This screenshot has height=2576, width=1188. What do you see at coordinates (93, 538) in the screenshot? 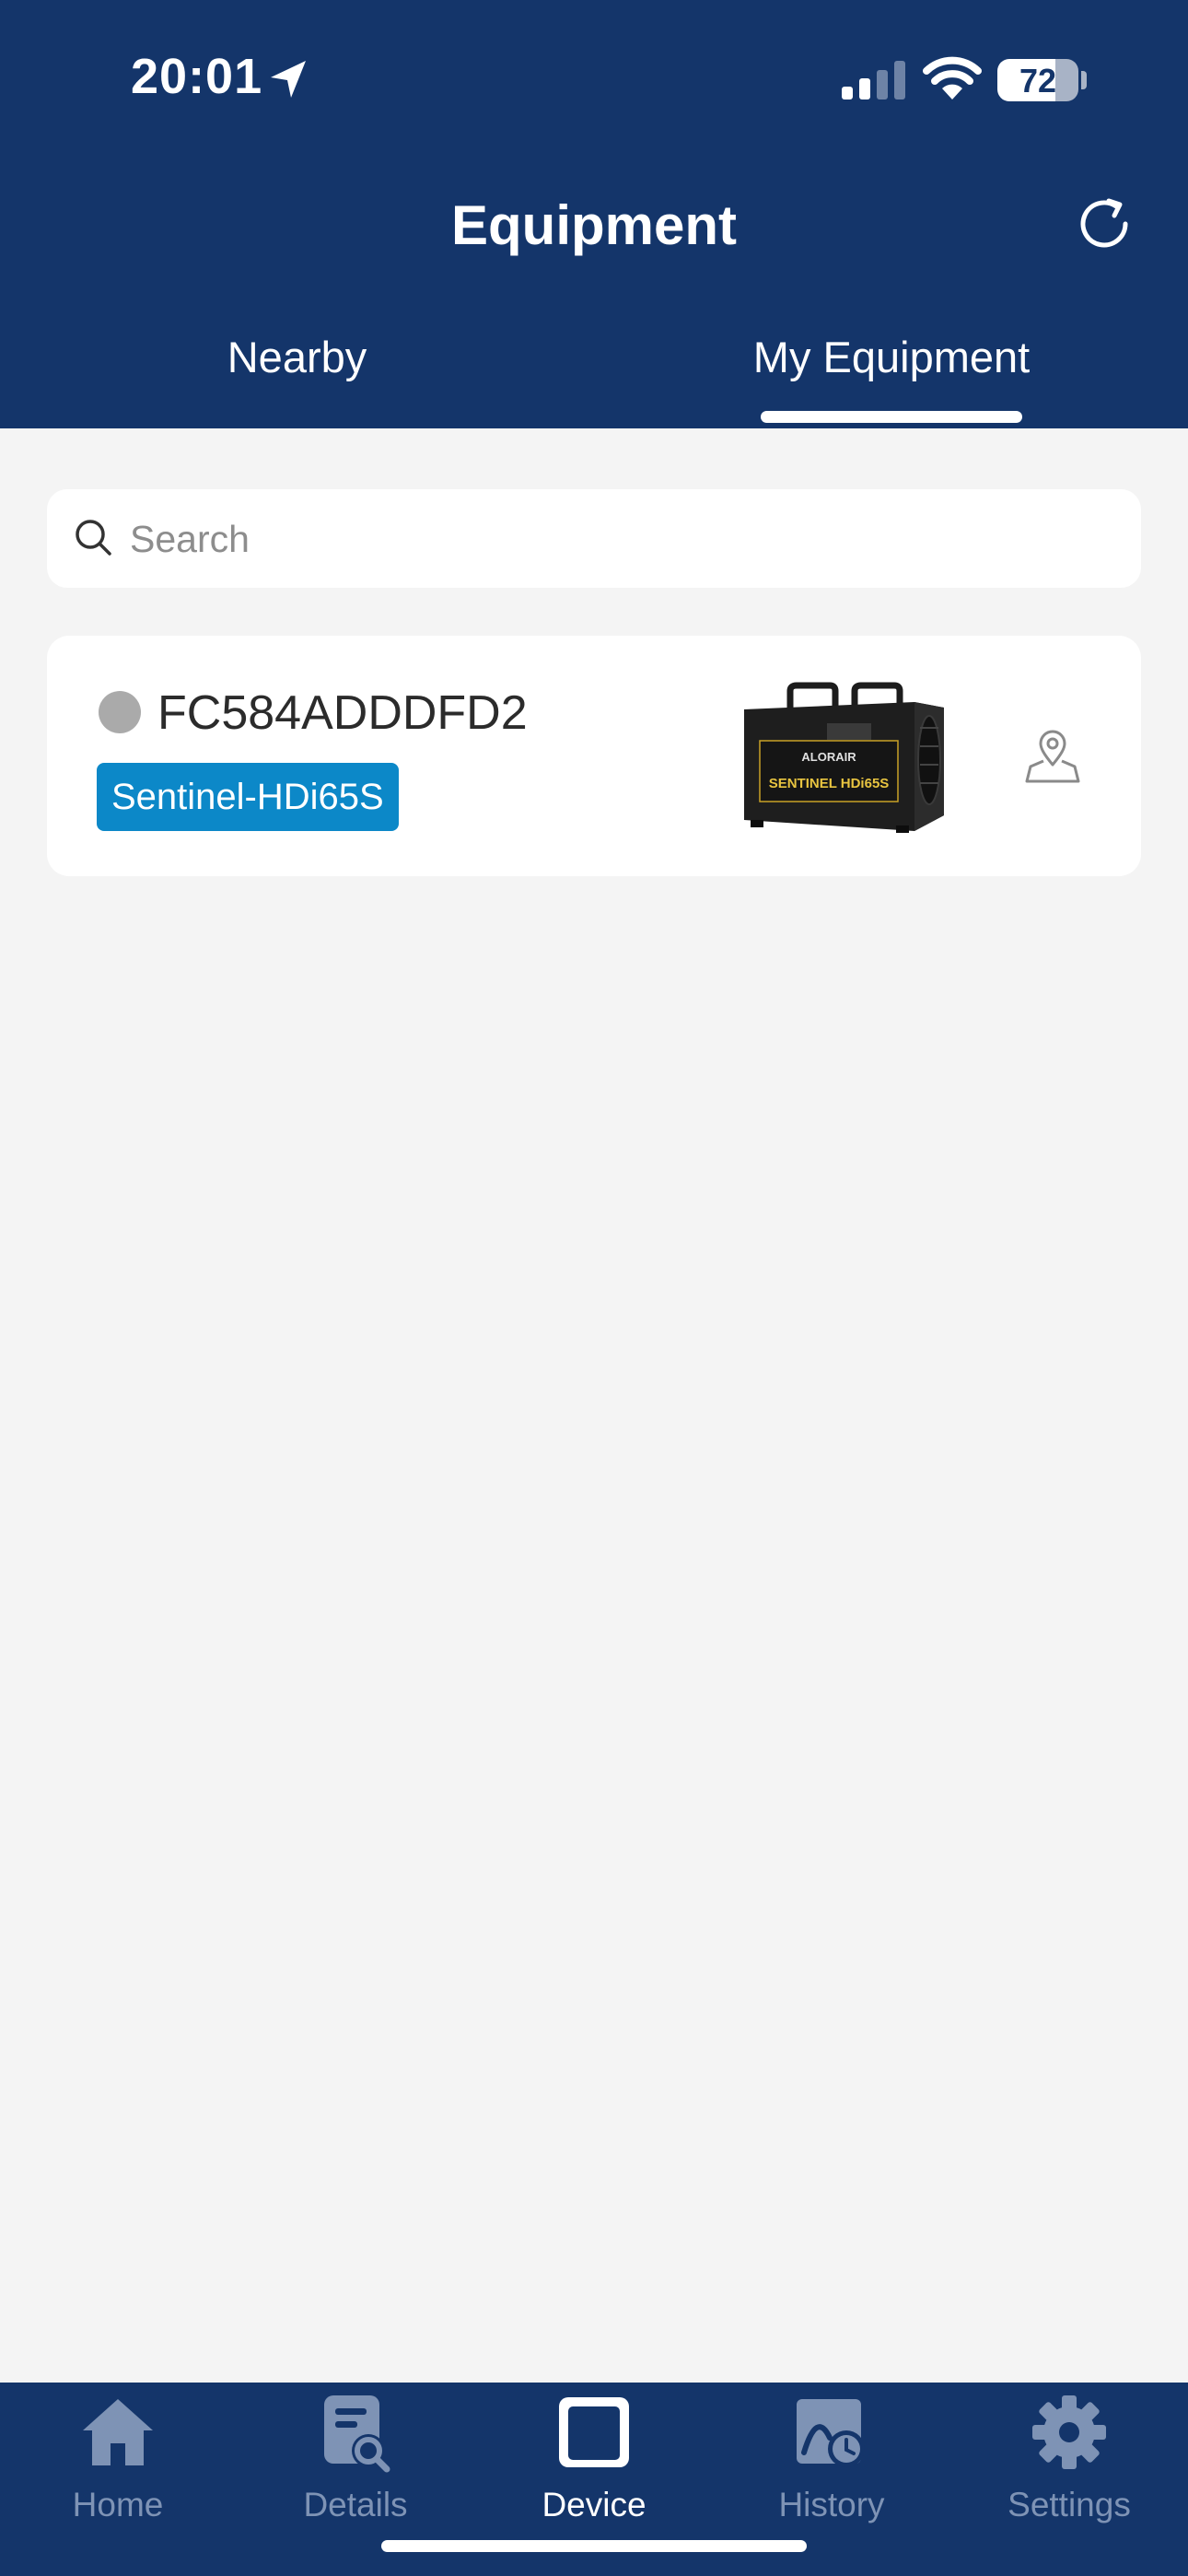
I see `search-icon` at bounding box center [93, 538].